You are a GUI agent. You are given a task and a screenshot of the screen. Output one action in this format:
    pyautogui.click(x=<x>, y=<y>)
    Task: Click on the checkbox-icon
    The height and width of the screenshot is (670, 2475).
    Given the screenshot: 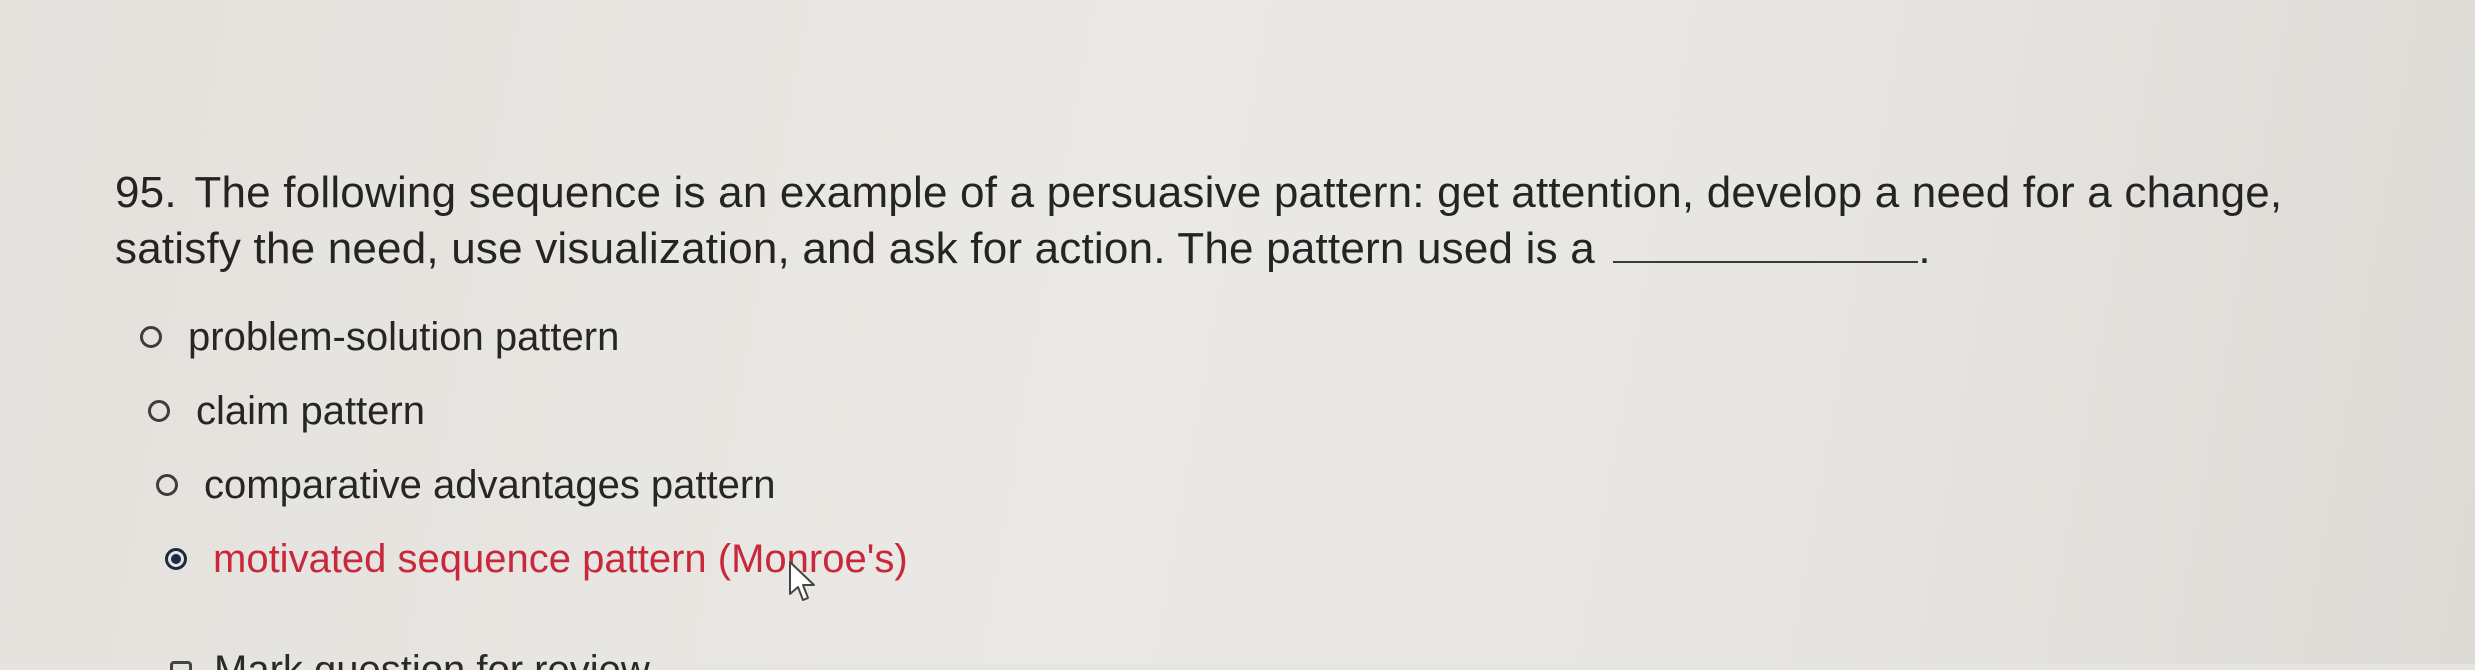 What is the action you would take?
    pyautogui.click(x=181, y=665)
    